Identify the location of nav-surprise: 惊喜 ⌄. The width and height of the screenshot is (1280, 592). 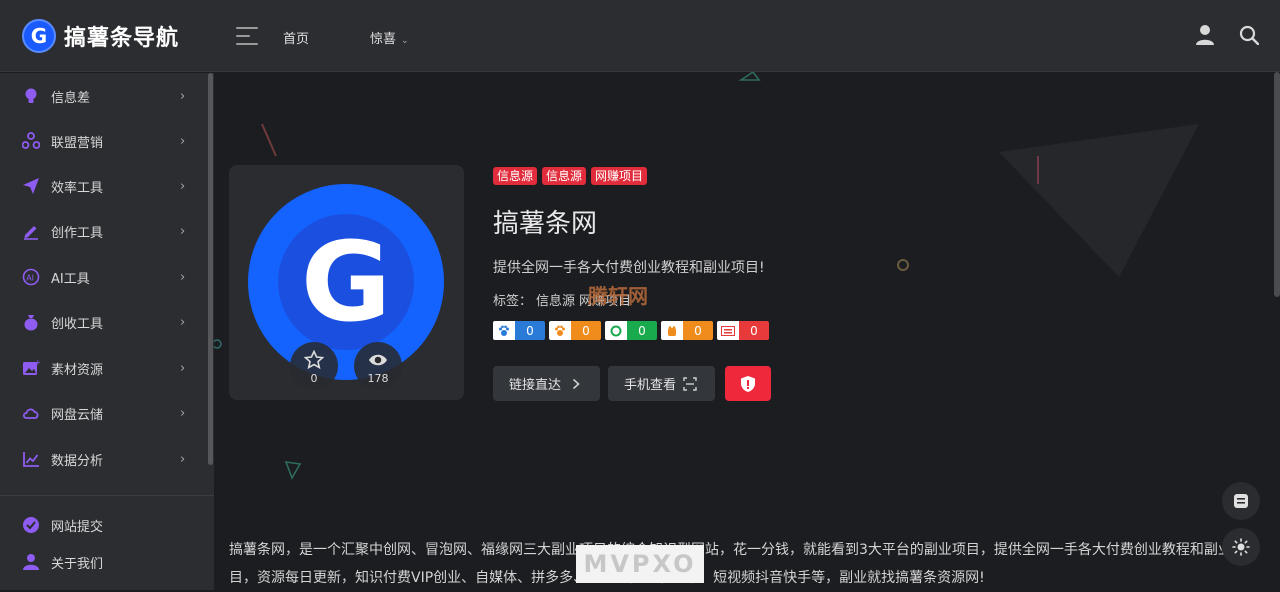
(389, 37).